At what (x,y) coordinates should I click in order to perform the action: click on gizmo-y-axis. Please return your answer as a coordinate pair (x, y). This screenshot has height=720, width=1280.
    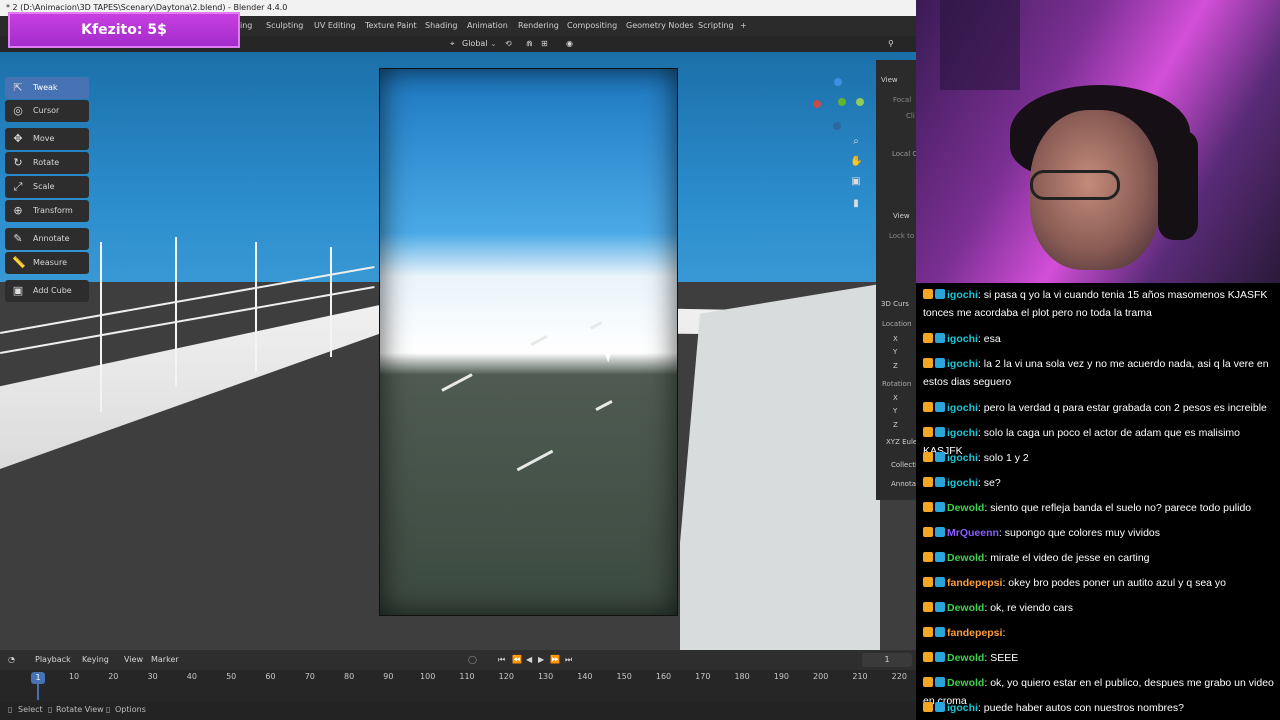
    Looking at the image, I should click on (842, 102).